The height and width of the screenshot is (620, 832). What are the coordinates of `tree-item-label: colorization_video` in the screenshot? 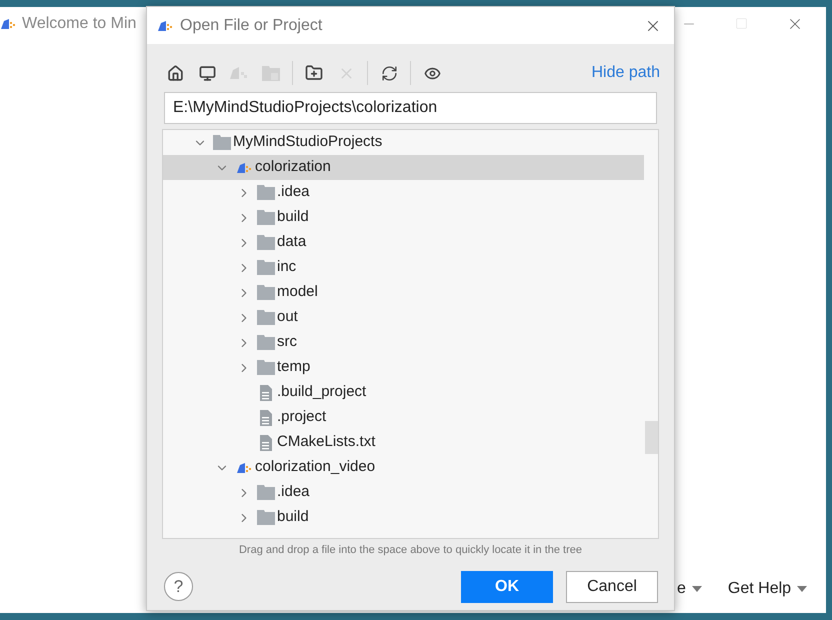 It's located at (315, 467).